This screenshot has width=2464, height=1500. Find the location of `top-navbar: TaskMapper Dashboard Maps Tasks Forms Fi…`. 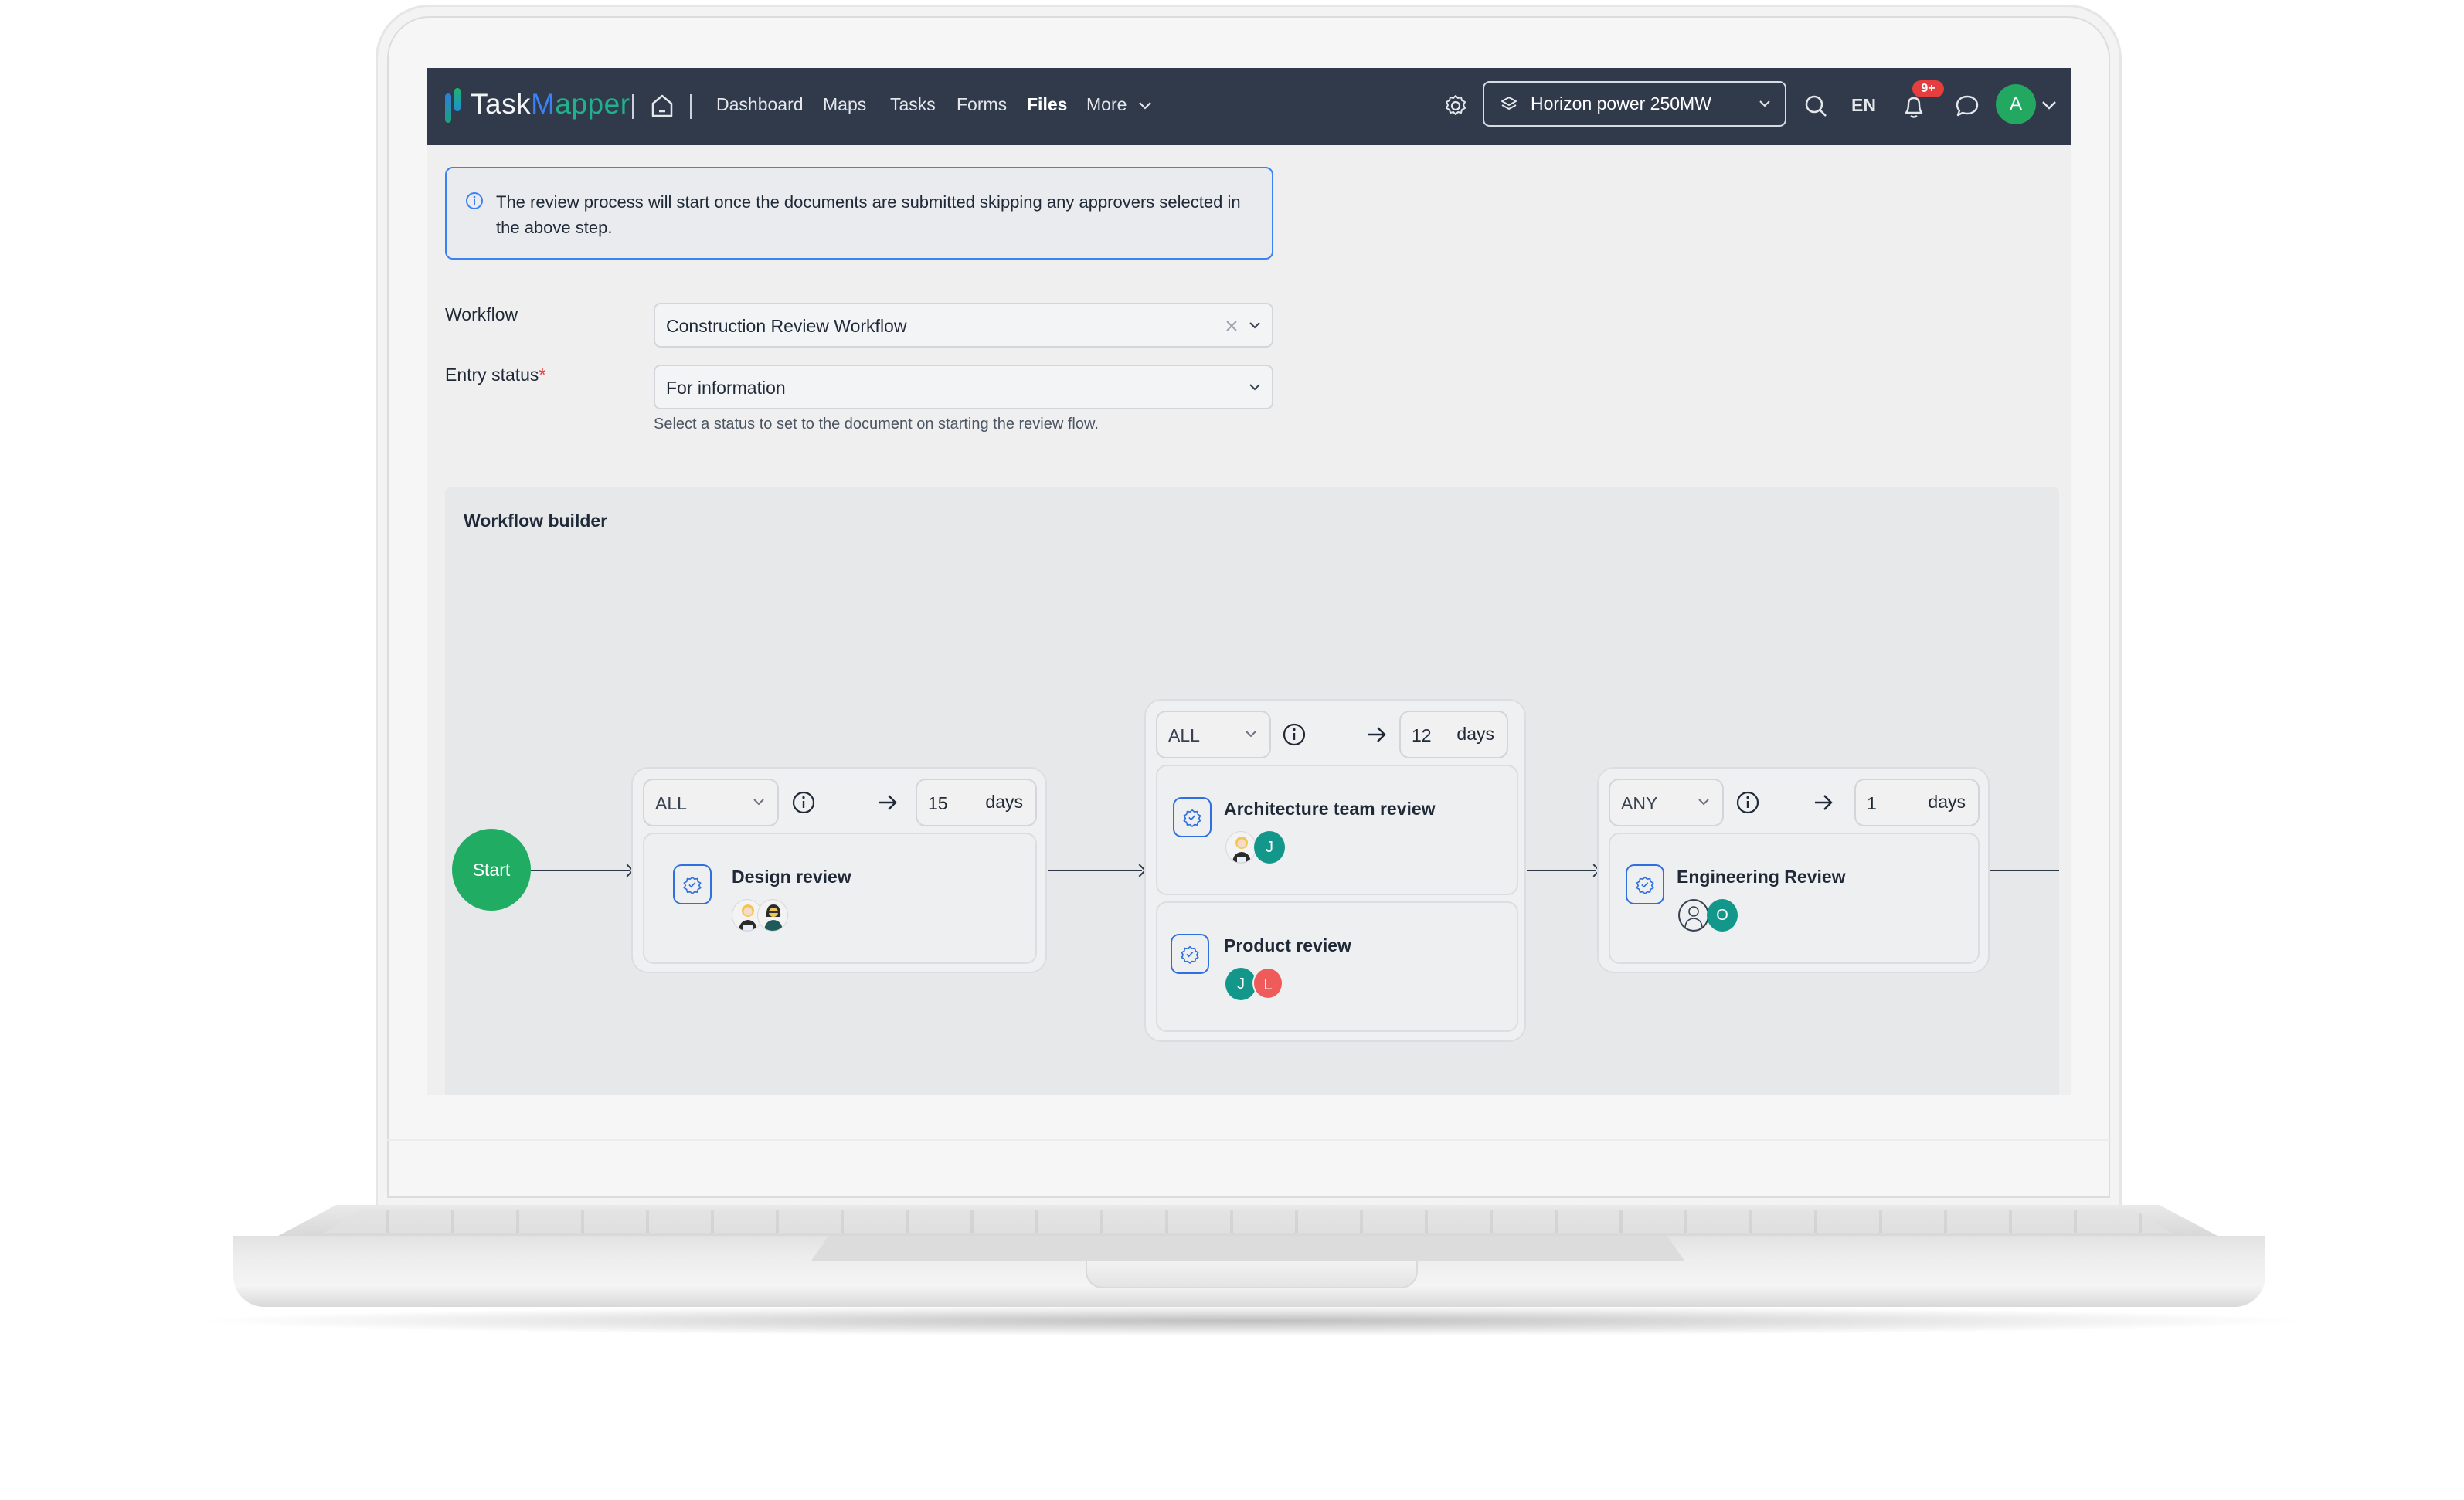

top-navbar: TaskMapper Dashboard Maps Tasks Forms Fi… is located at coordinates (1249, 106).